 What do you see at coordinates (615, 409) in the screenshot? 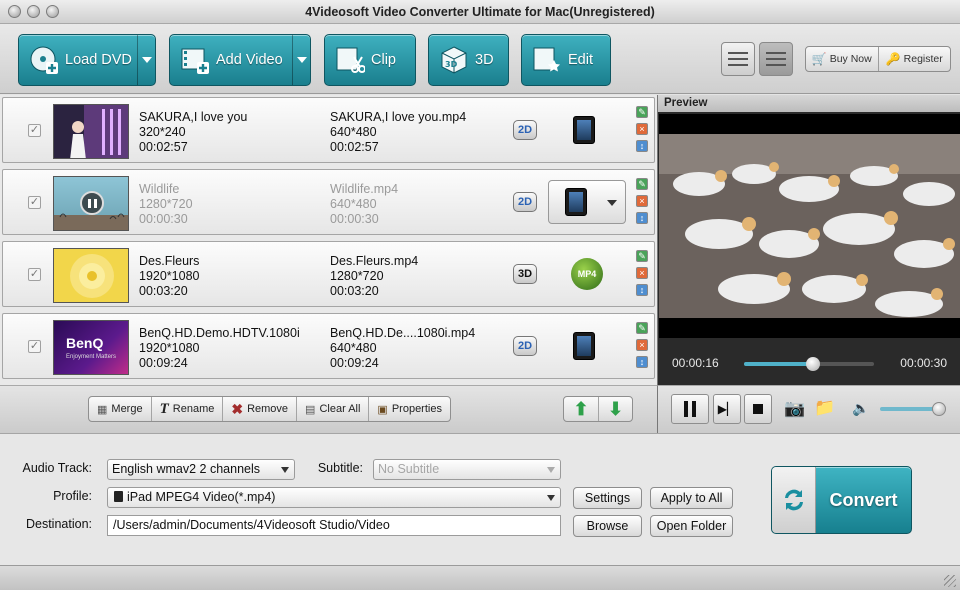
I see `move-down-icon: ⬇` at bounding box center [615, 409].